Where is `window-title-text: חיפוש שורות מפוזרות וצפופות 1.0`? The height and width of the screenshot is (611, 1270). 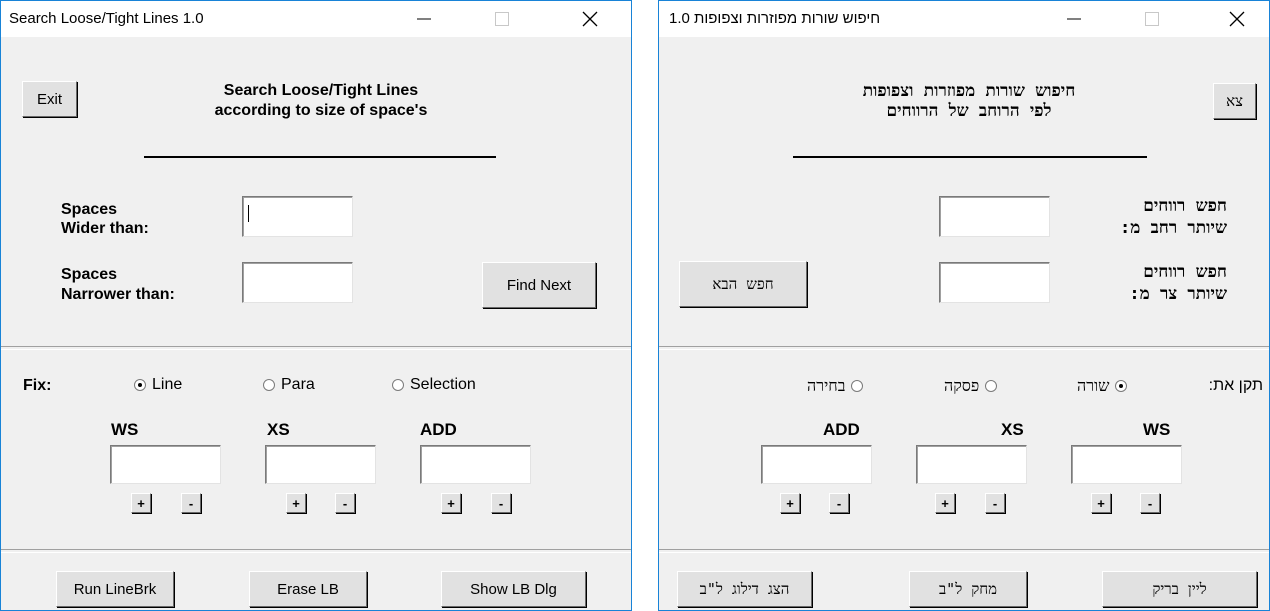
window-title-text: חיפוש שורות מפוזרות וצפופות 1.0 is located at coordinates (775, 18).